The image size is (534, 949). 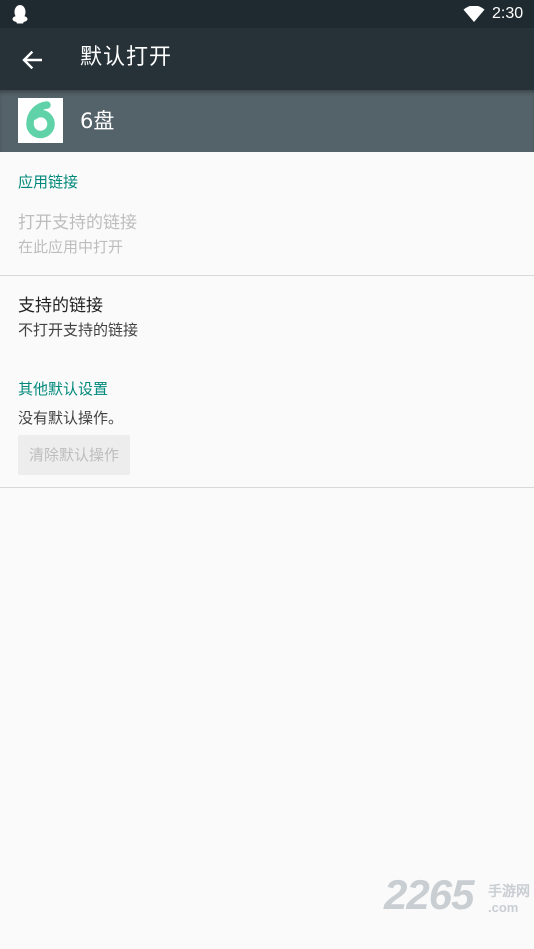 What do you see at coordinates (509, 892) in the screenshot?
I see `watermark-site: 手游网` at bounding box center [509, 892].